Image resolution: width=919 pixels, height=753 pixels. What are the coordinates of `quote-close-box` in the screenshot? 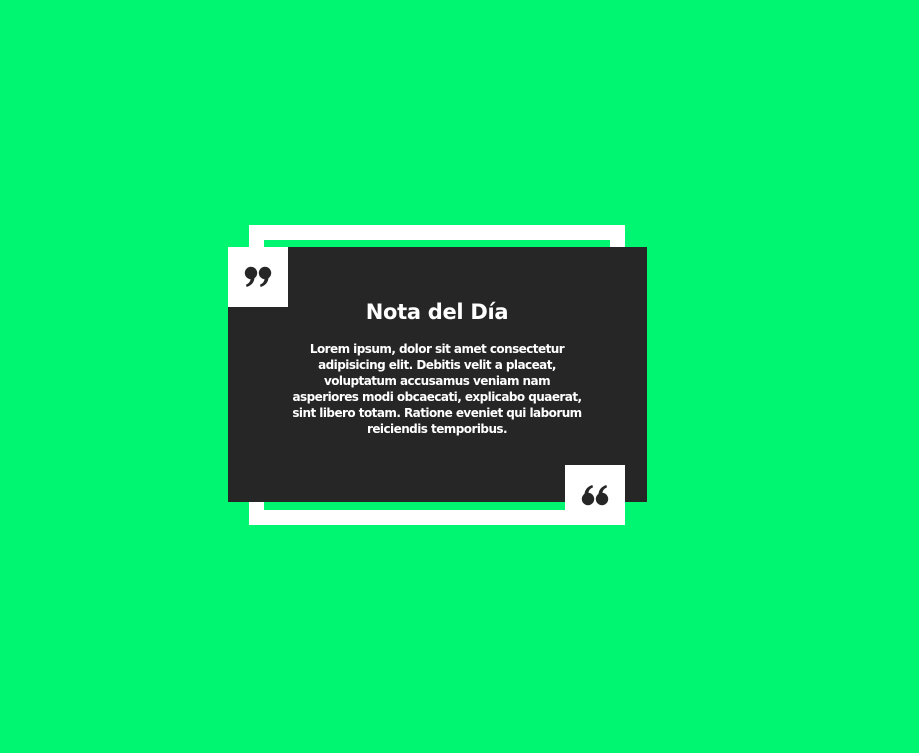 It's located at (595, 495).